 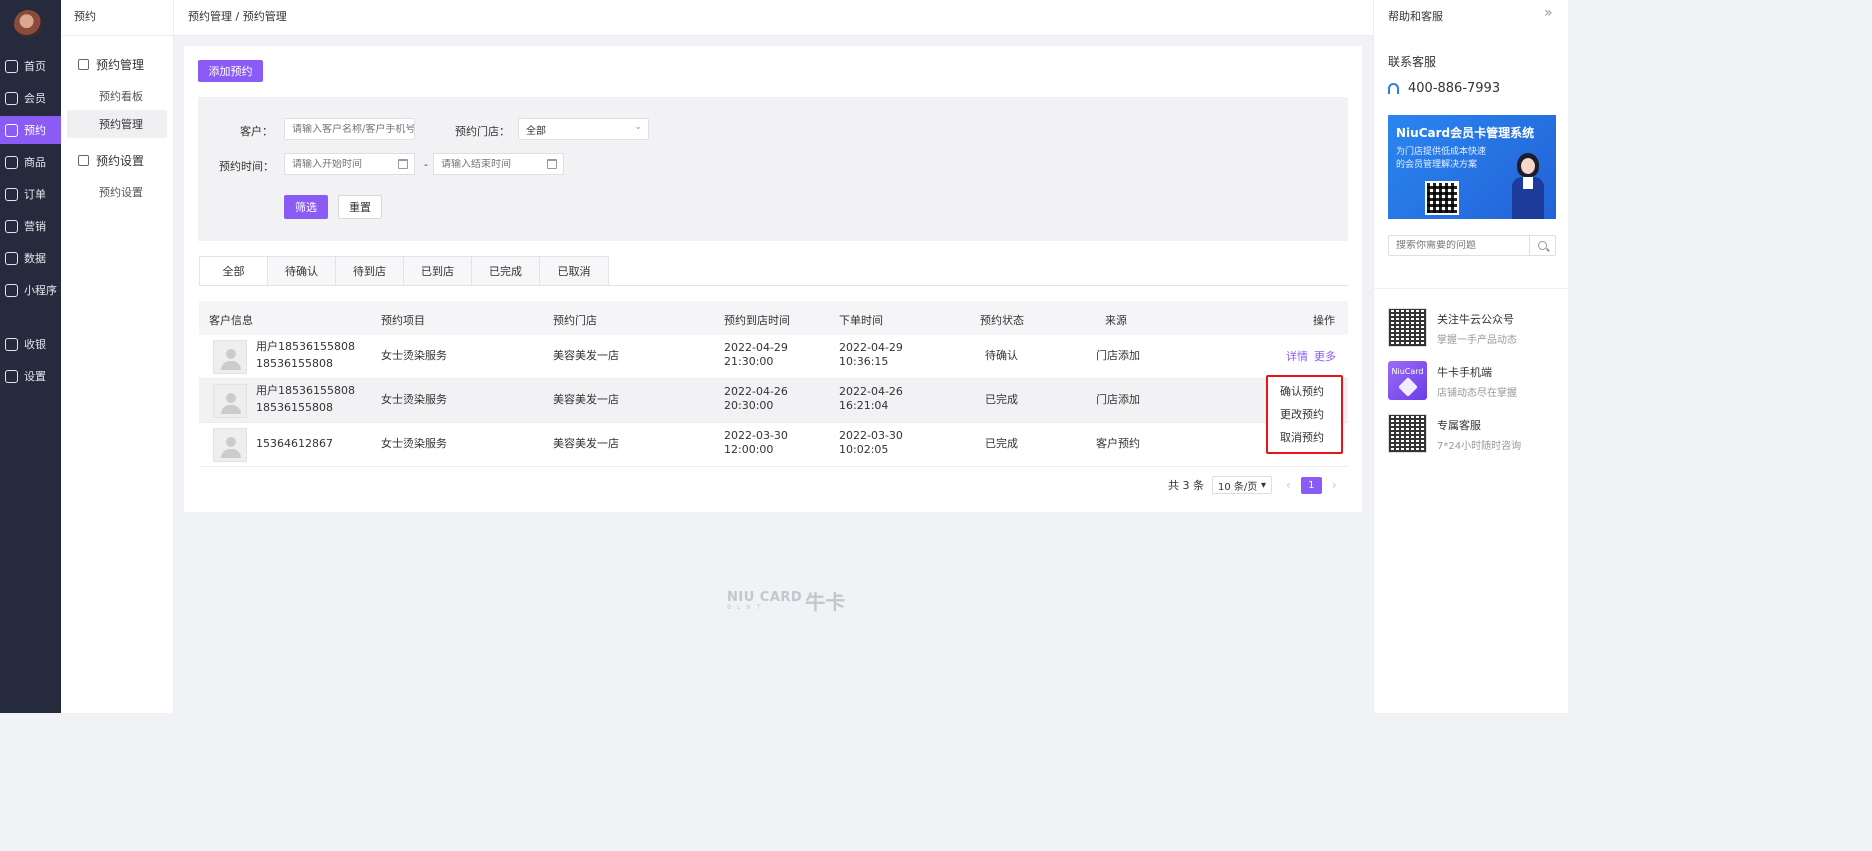 I want to click on nav-item-settings: 设置, so click(x=30, y=376).